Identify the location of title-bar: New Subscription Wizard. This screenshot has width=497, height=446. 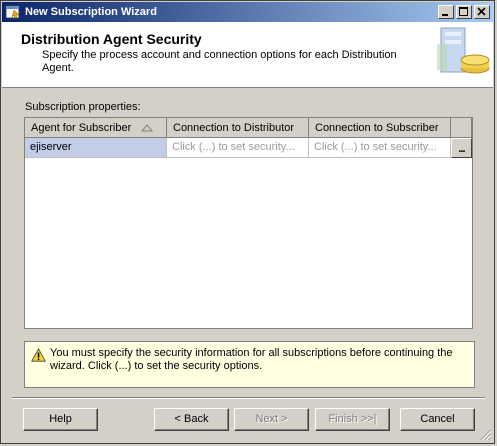
(247, 12).